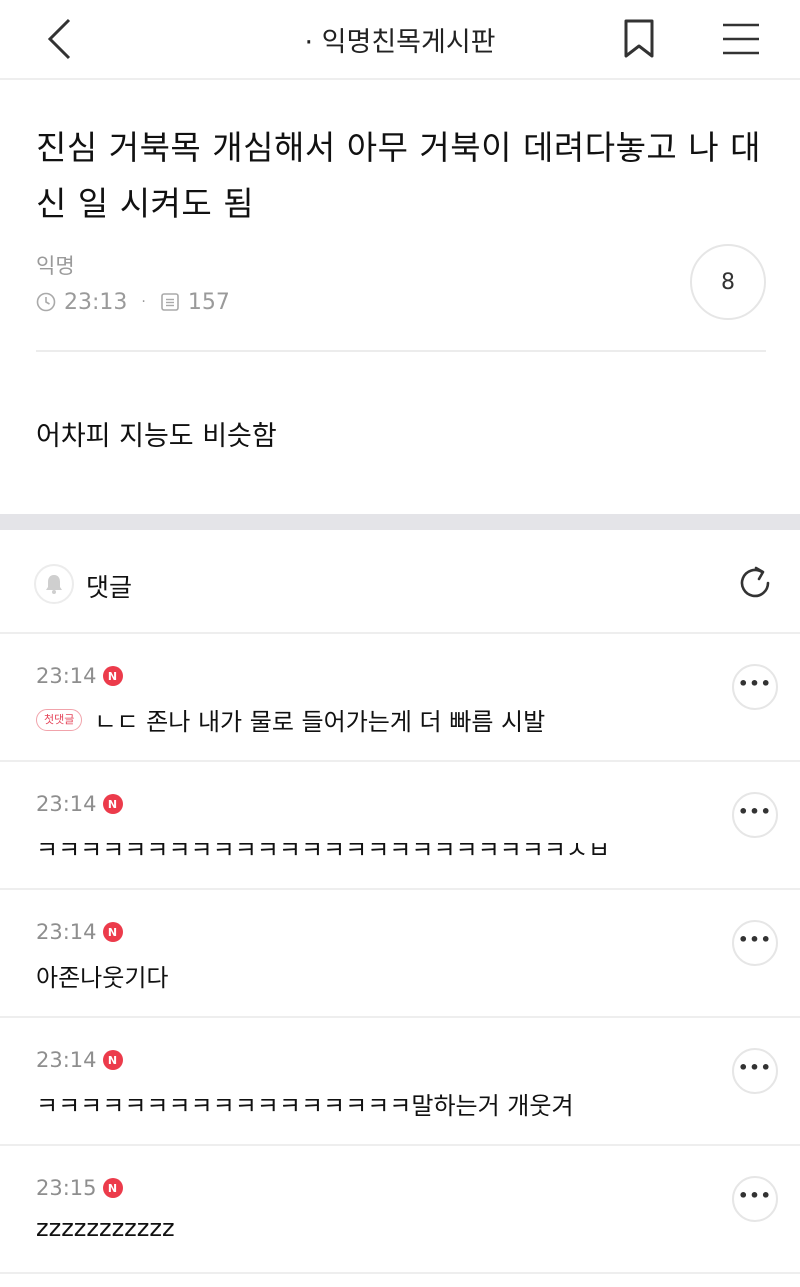 This screenshot has height=1287, width=800. I want to click on comment-text: zzzzzzzzzzz, so click(105, 1228).